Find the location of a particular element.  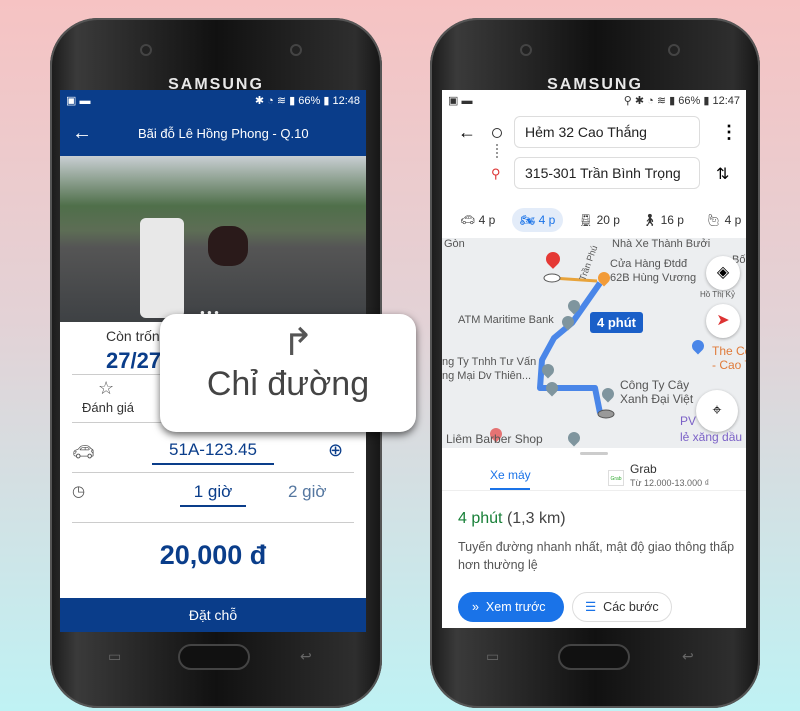

mode-ride: 🙋︎ 4 p is located at coordinates (723, 220).